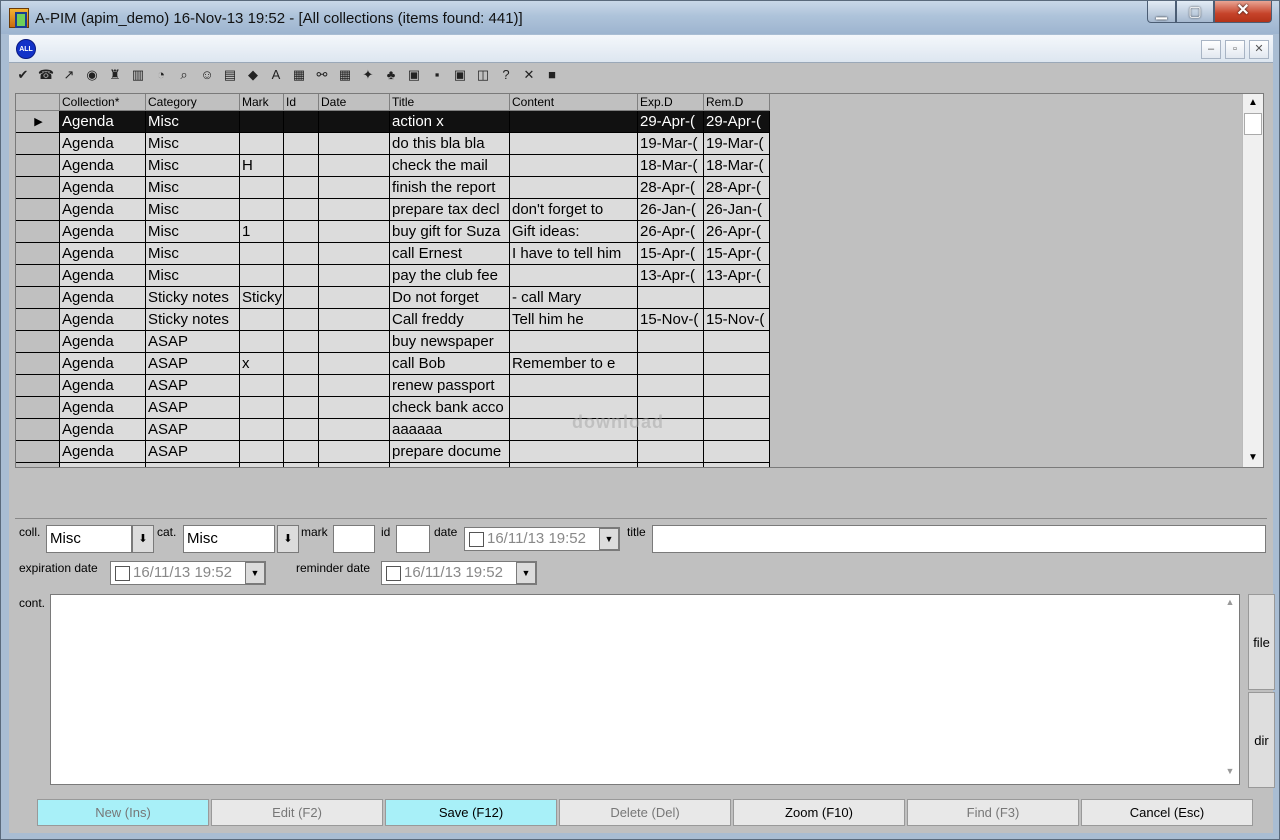  Describe the element at coordinates (450, 102) in the screenshot. I see `column-header-title: Title` at that location.